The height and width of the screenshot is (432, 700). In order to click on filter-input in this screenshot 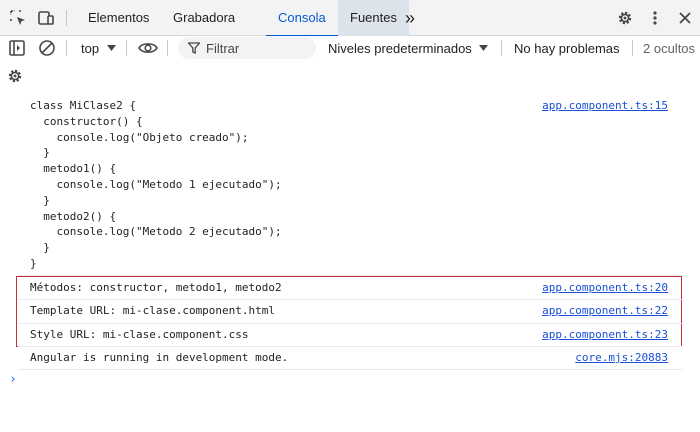, I will do `click(256, 48)`.